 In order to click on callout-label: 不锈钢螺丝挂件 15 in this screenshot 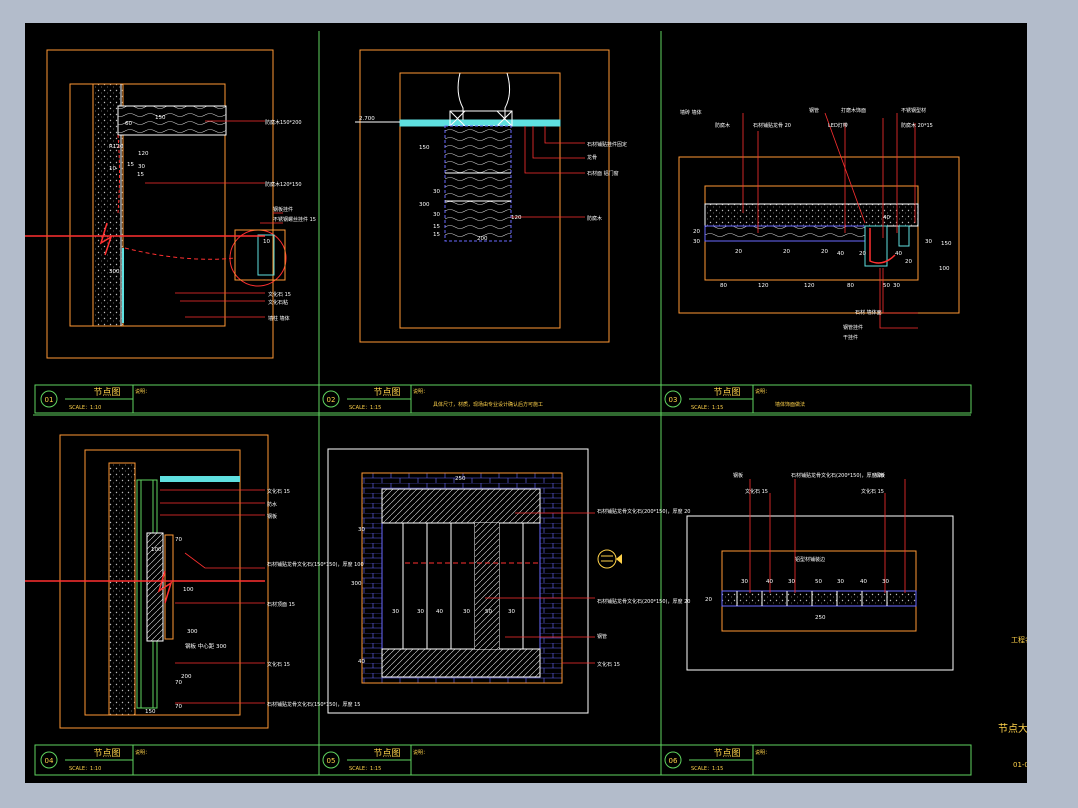, I will do `click(294, 219)`.